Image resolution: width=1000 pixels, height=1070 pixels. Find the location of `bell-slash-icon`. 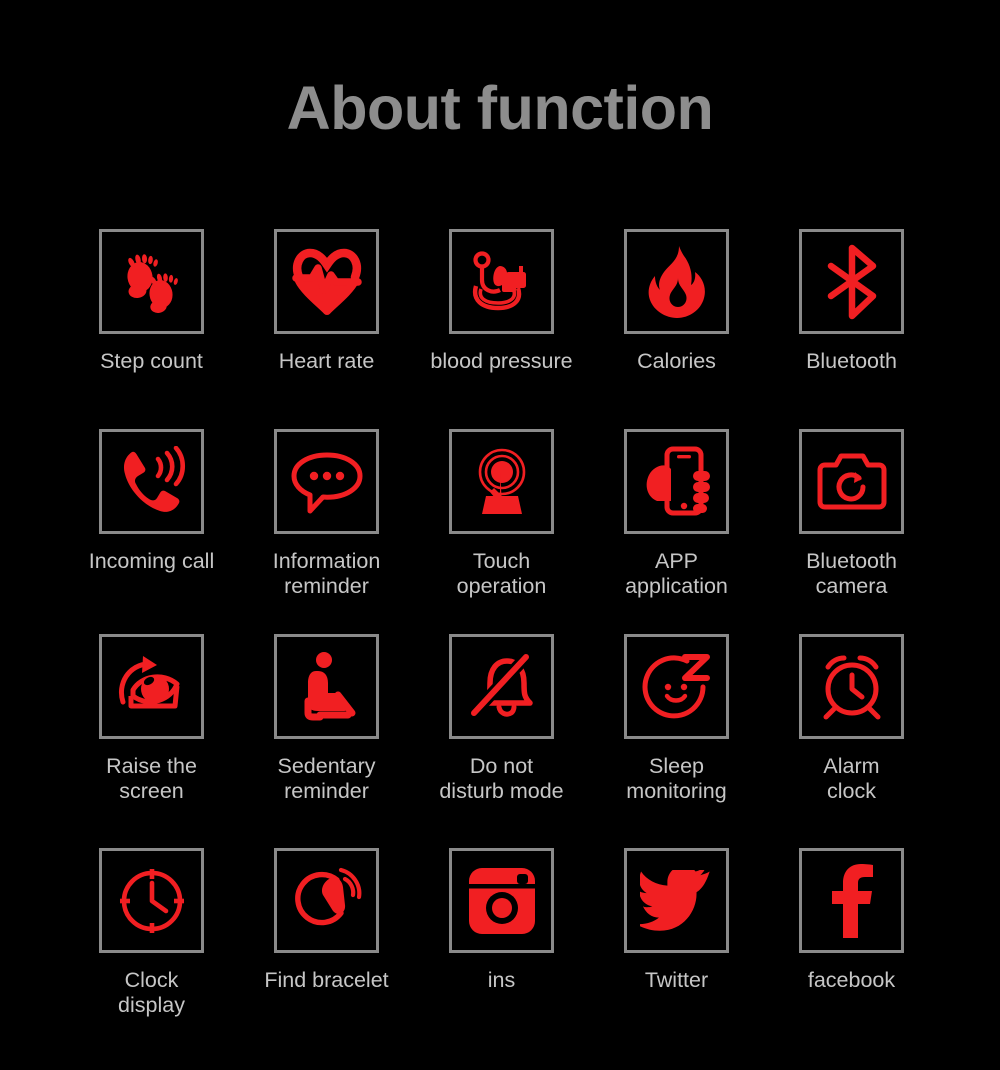

bell-slash-icon is located at coordinates (502, 686).